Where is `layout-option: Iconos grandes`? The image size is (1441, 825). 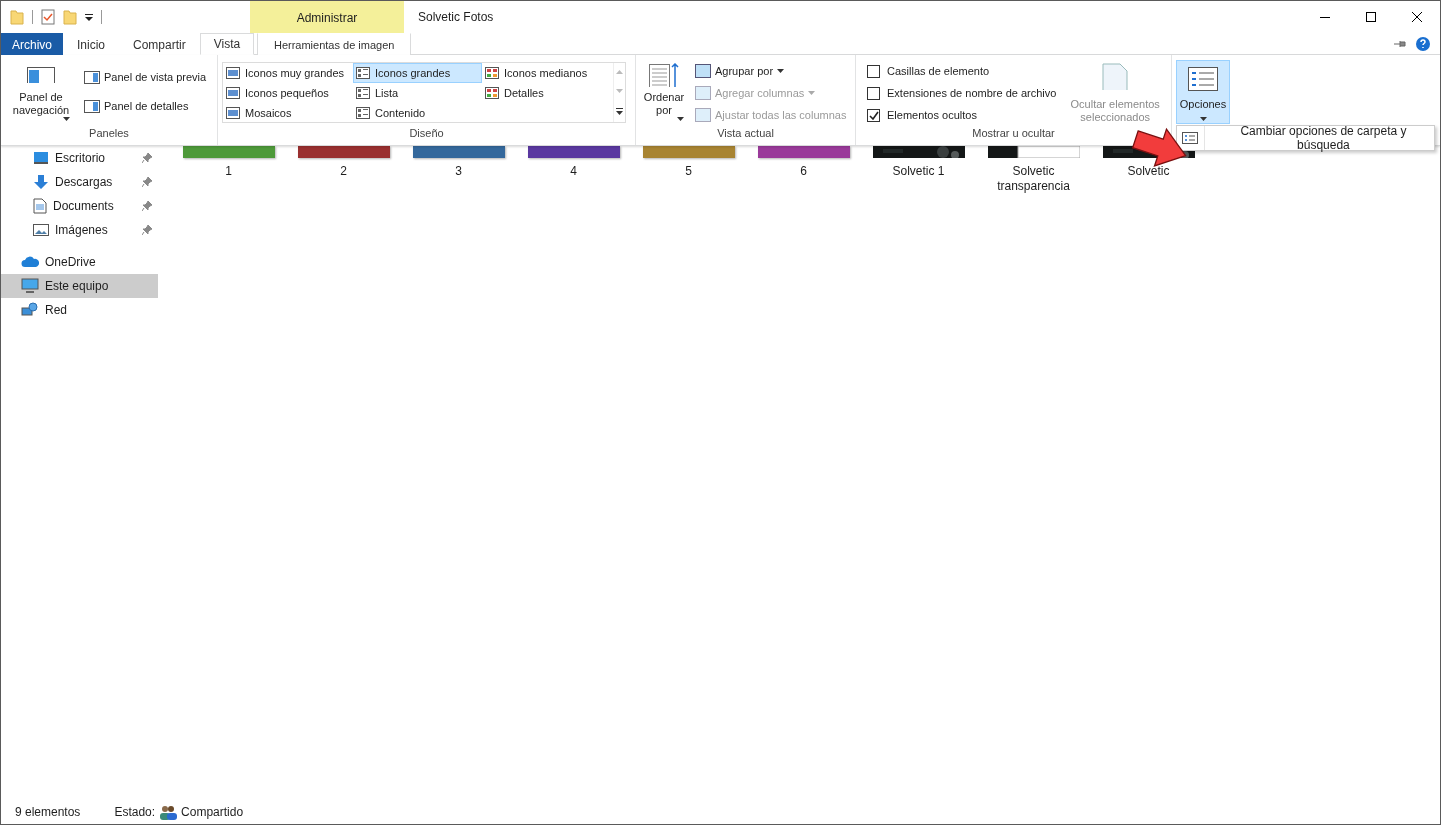
layout-option: Iconos grandes is located at coordinates (417, 73).